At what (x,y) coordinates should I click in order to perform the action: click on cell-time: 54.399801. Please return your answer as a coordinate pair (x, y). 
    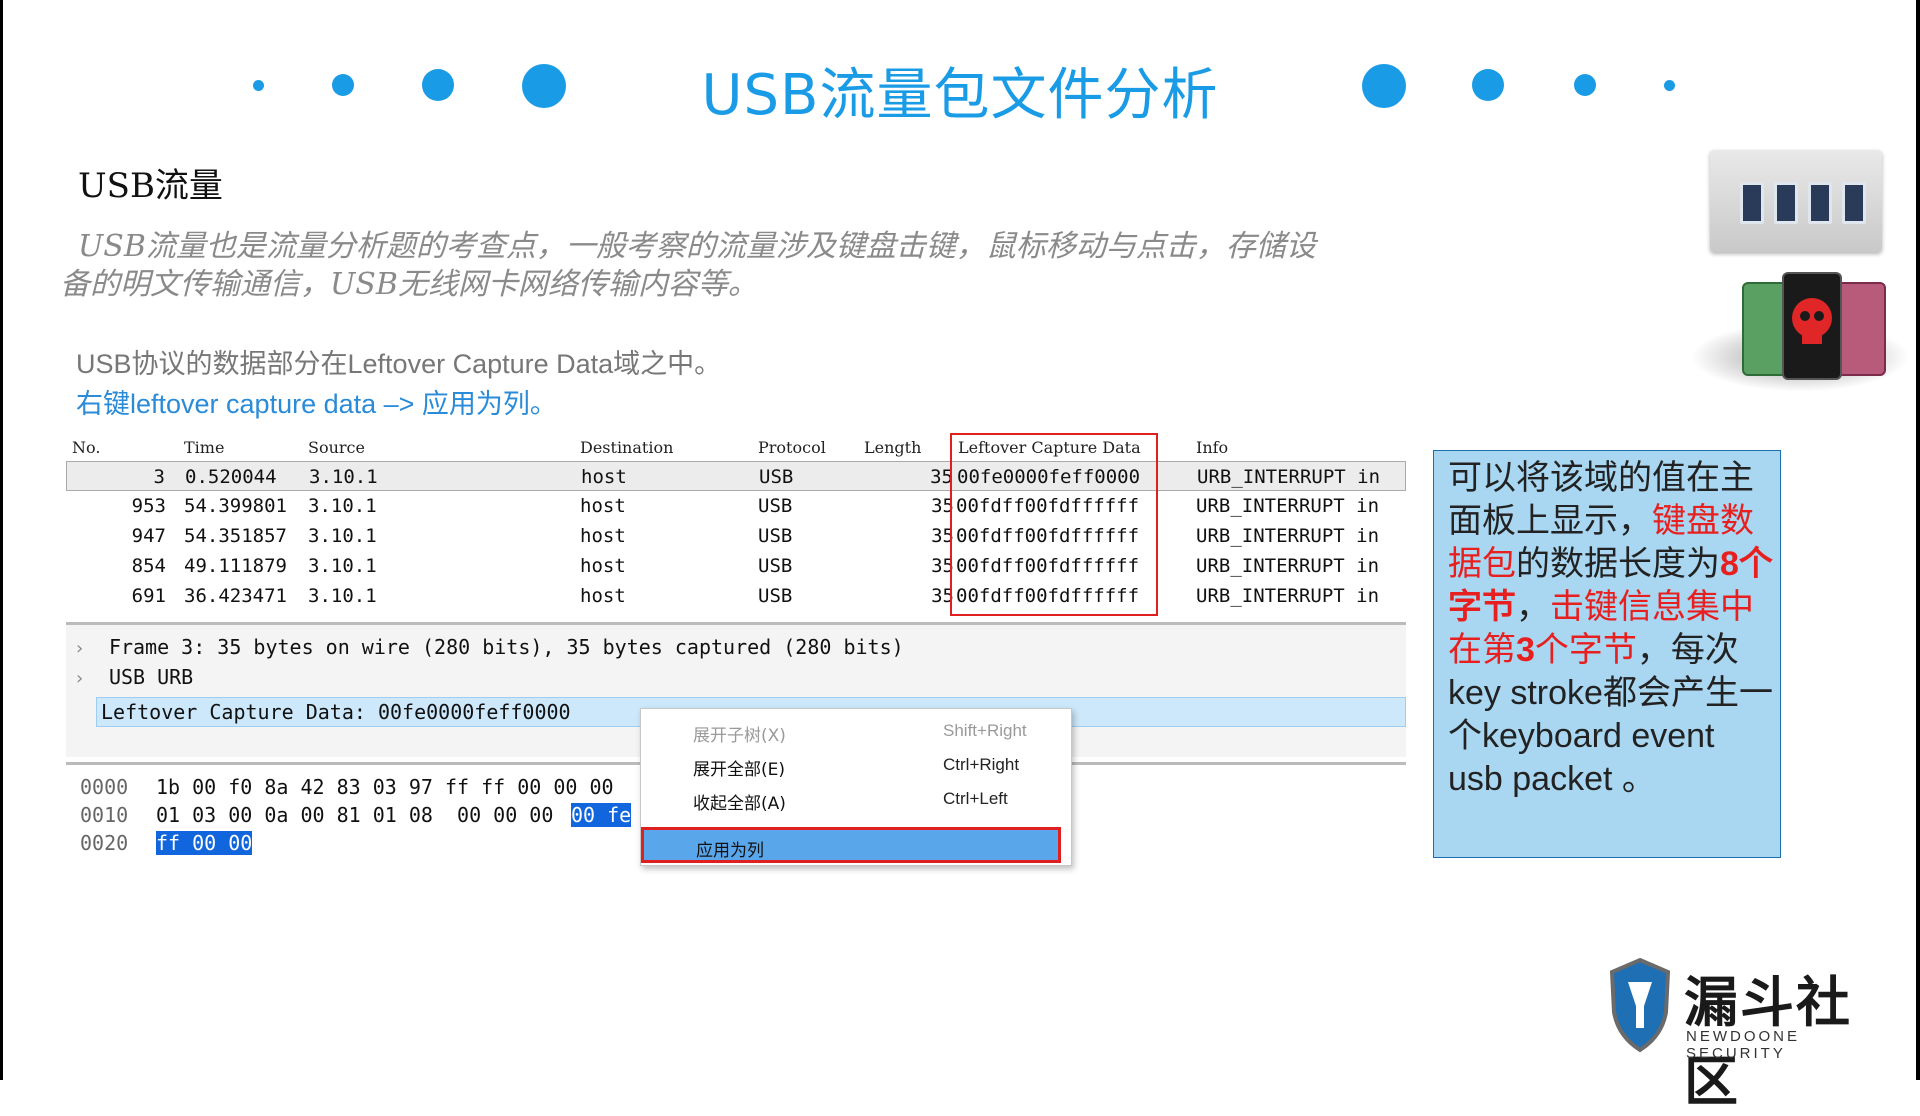
    Looking at the image, I should click on (235, 506).